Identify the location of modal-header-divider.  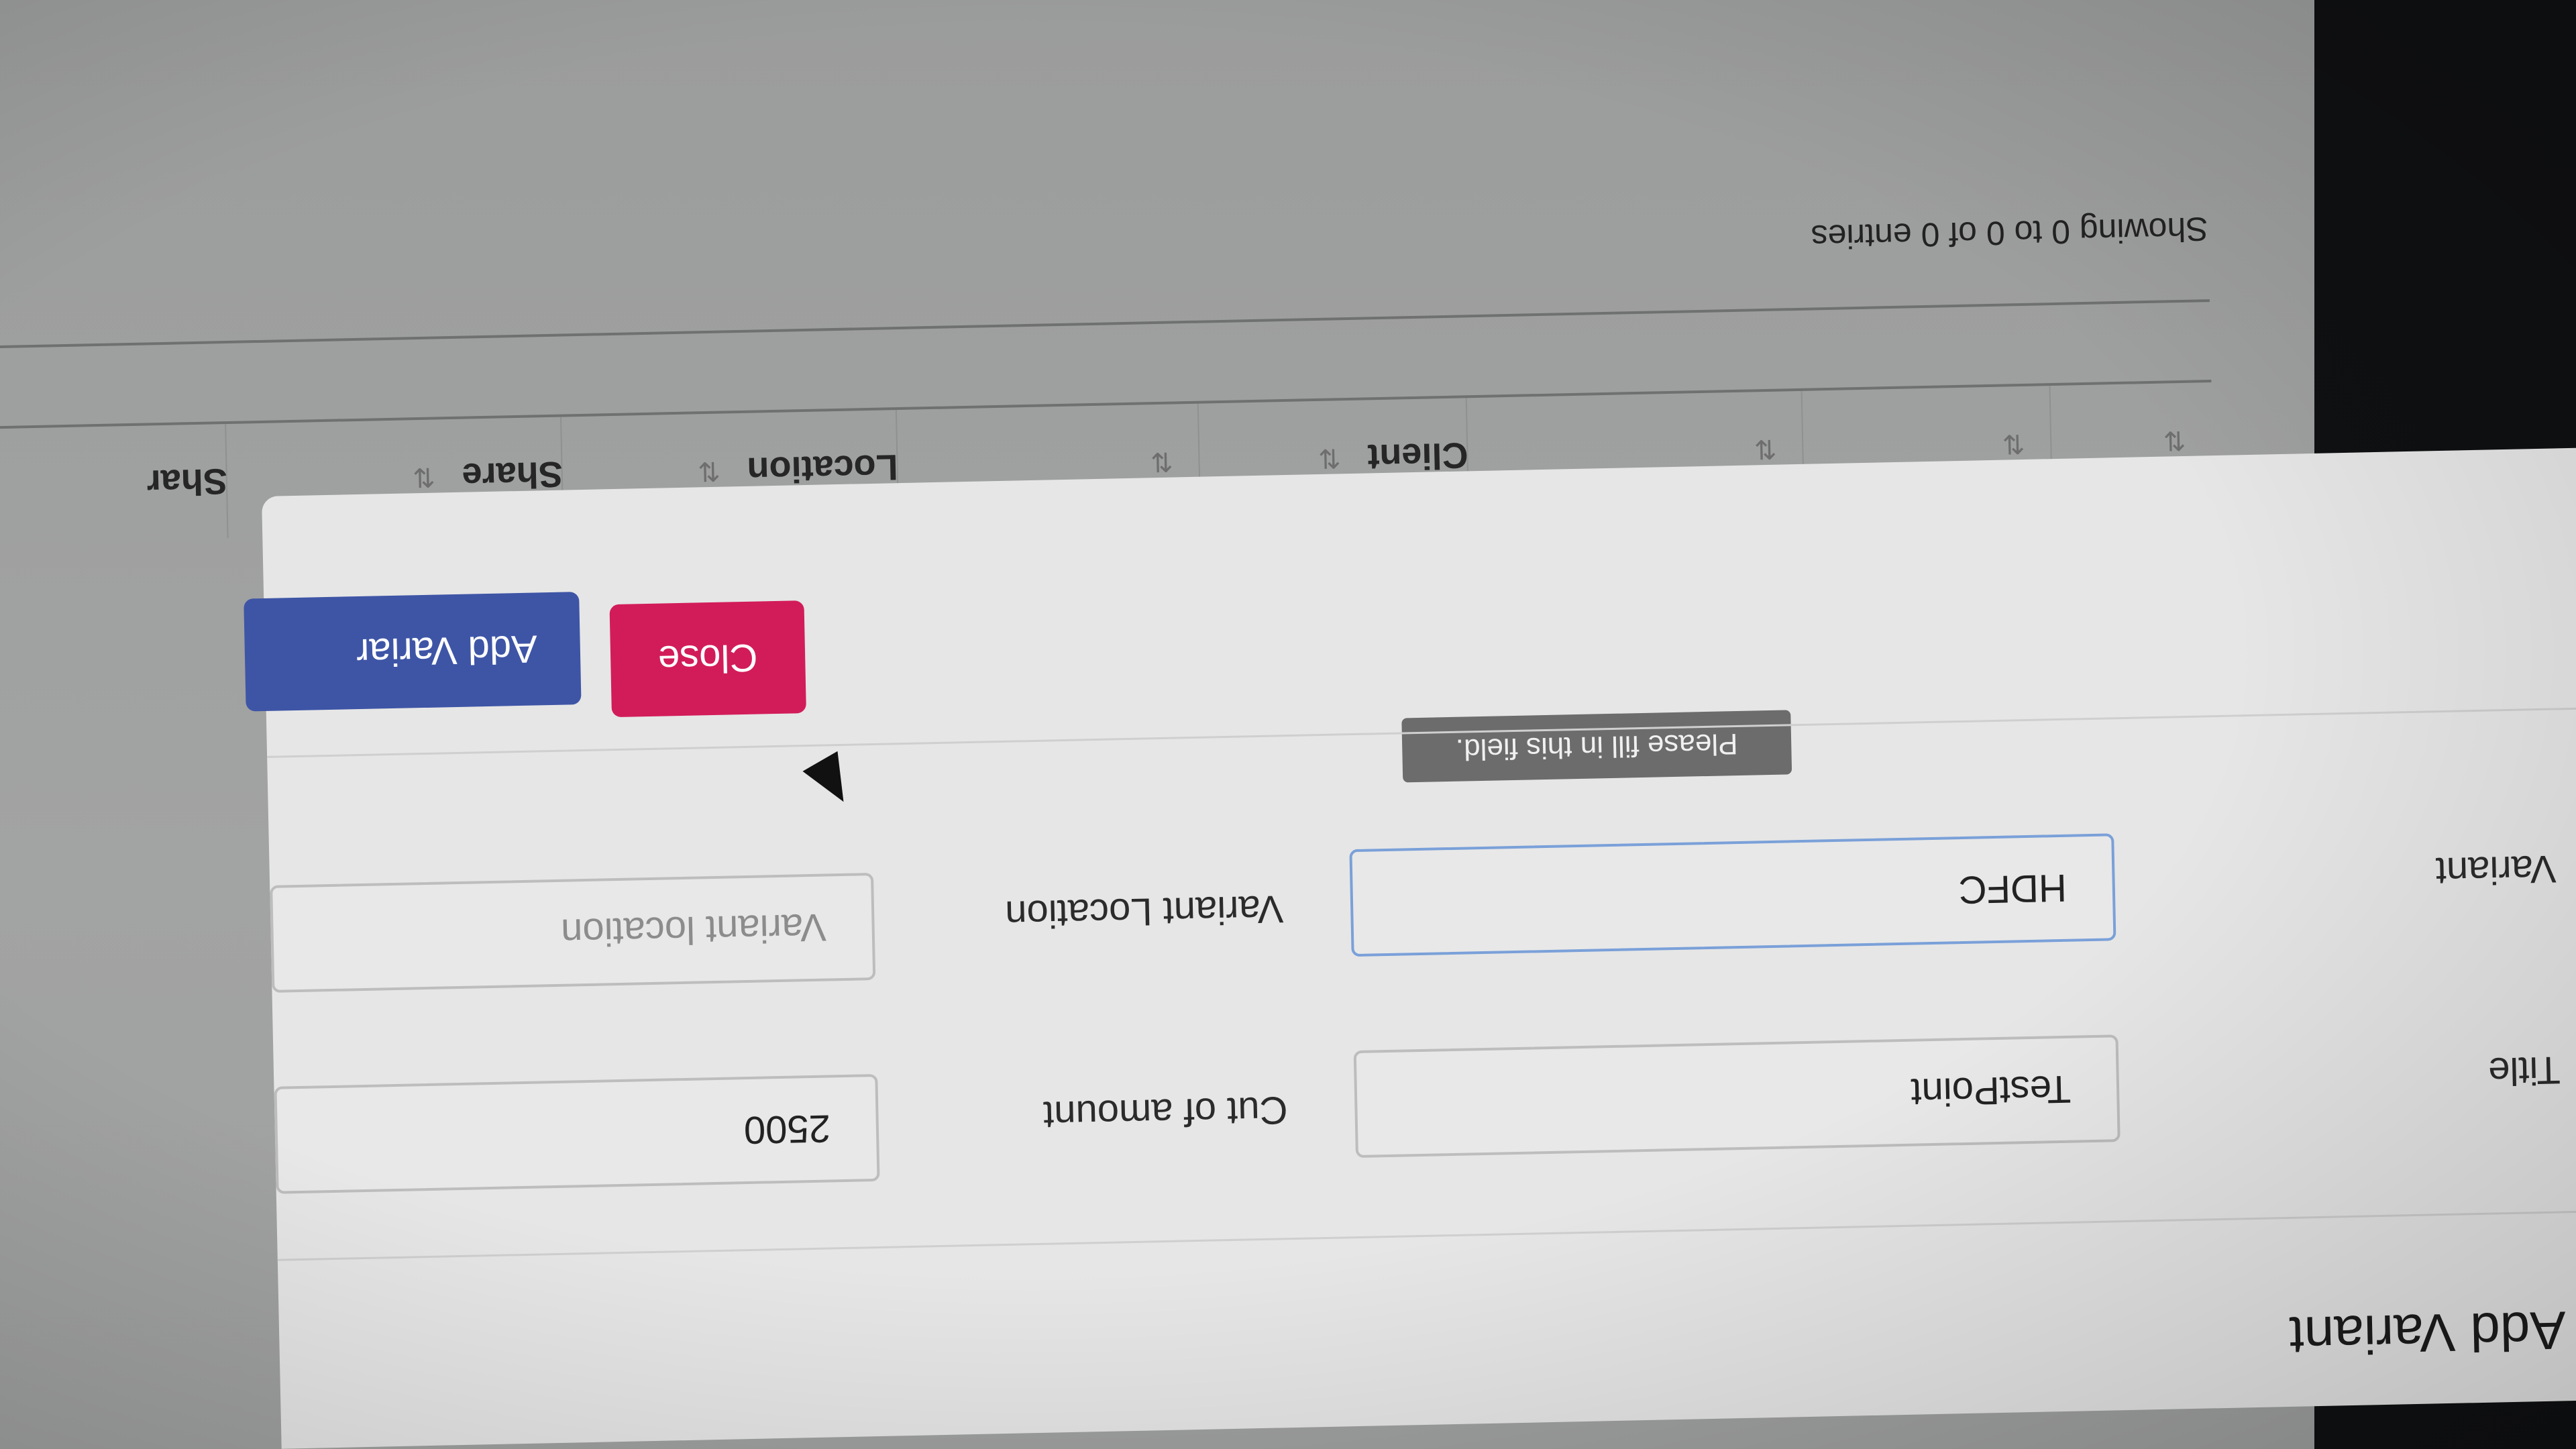
(1426, 1235).